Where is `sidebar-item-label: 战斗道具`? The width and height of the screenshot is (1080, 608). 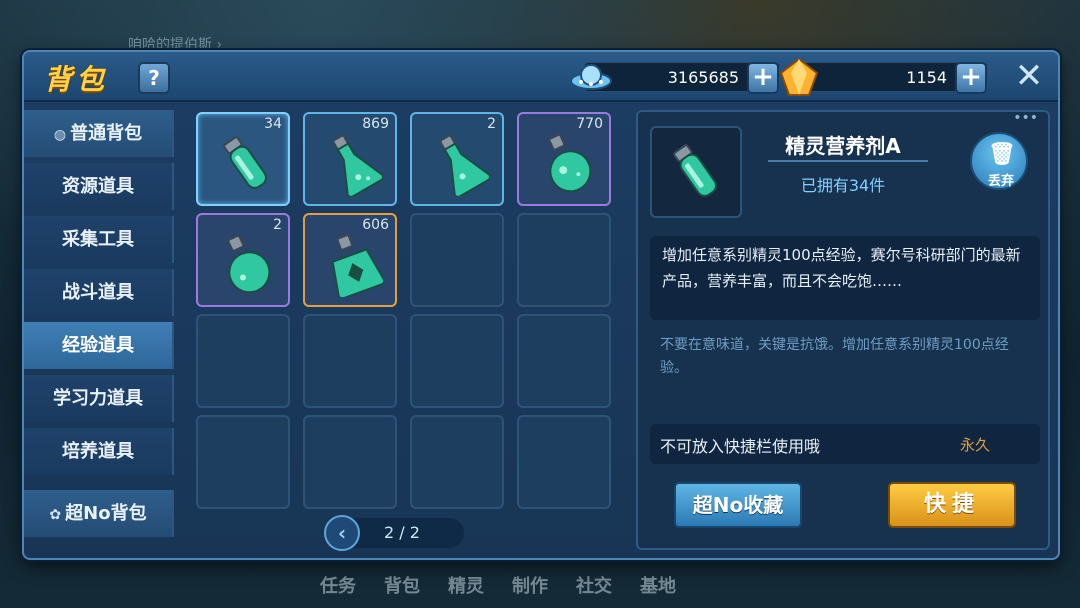 sidebar-item-label: 战斗道具 is located at coordinates (98, 292).